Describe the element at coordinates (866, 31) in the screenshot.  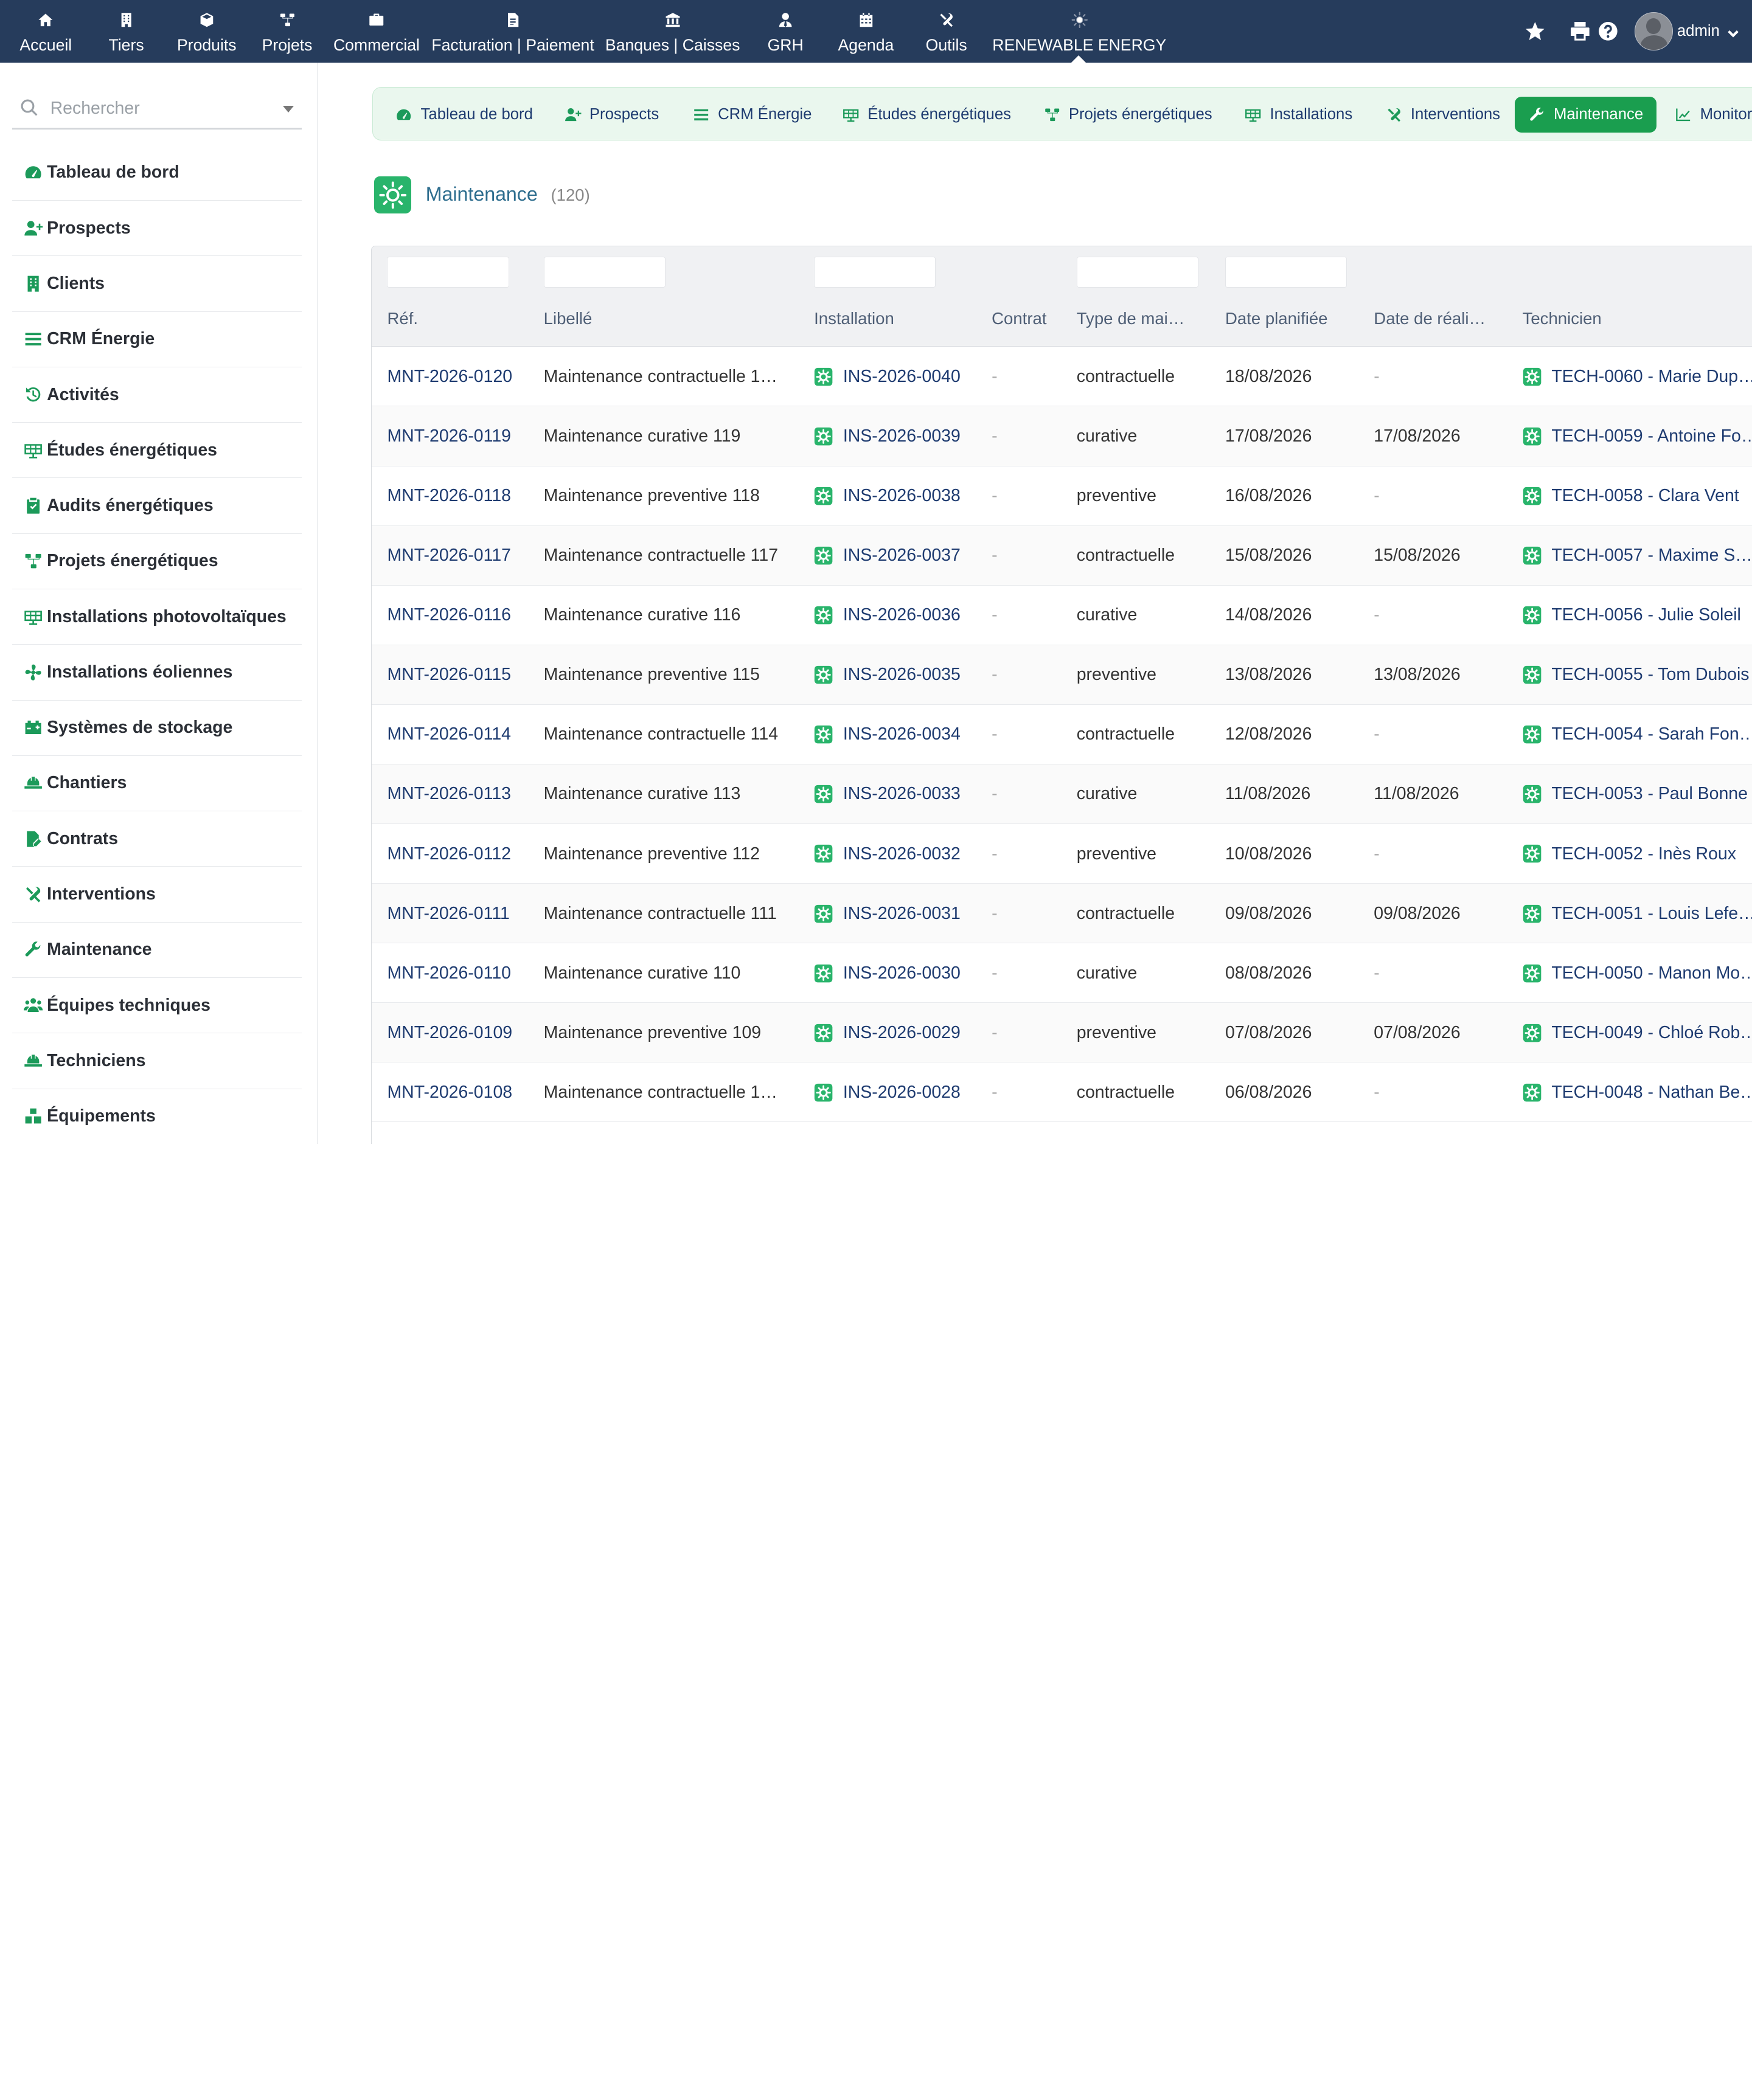
I see `topnav-item-8: Agenda` at that location.